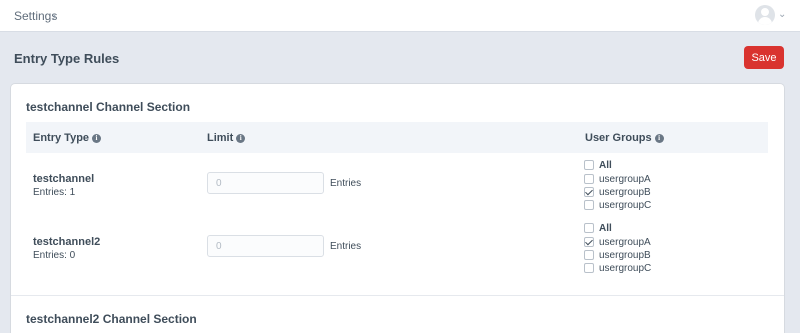  I want to click on header-entry-type: Entry Type i, so click(67, 138).